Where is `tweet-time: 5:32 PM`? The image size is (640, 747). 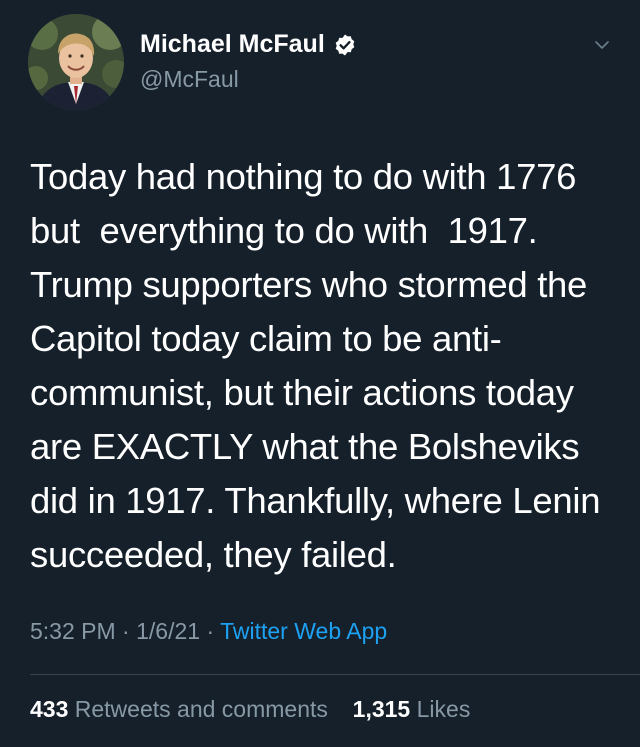 tweet-time: 5:32 PM is located at coordinates (73, 631).